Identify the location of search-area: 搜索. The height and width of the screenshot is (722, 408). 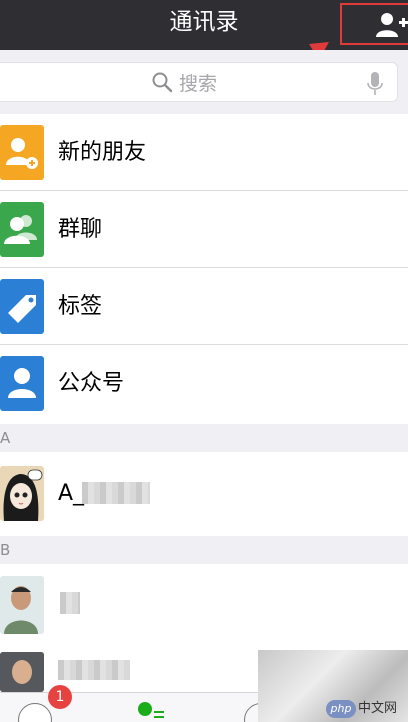
(204, 82).